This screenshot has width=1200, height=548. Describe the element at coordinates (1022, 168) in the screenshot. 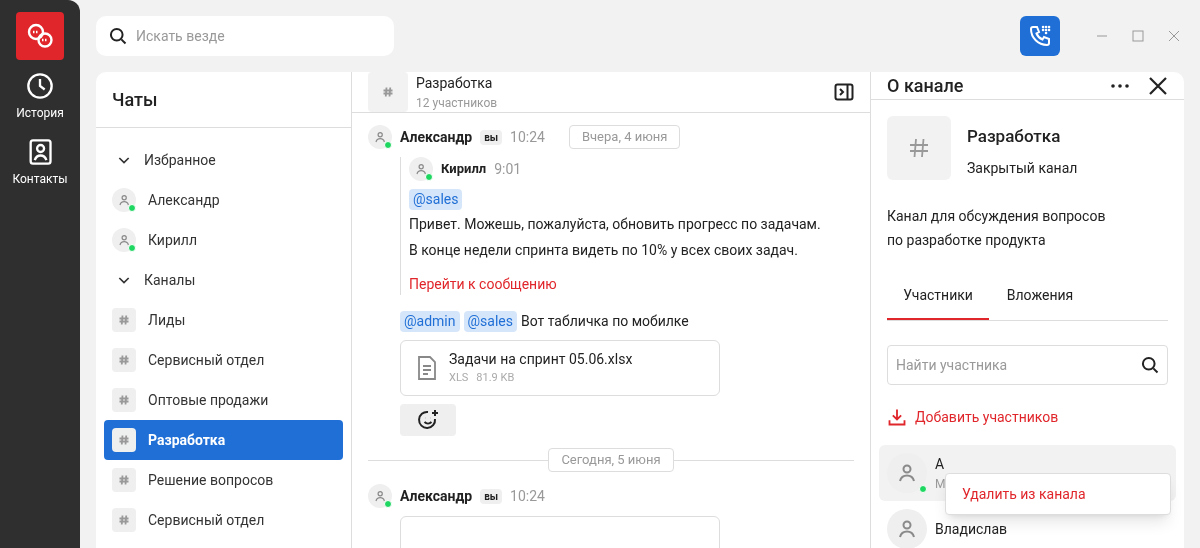

I see `channel-type: Закрытый канал` at that location.